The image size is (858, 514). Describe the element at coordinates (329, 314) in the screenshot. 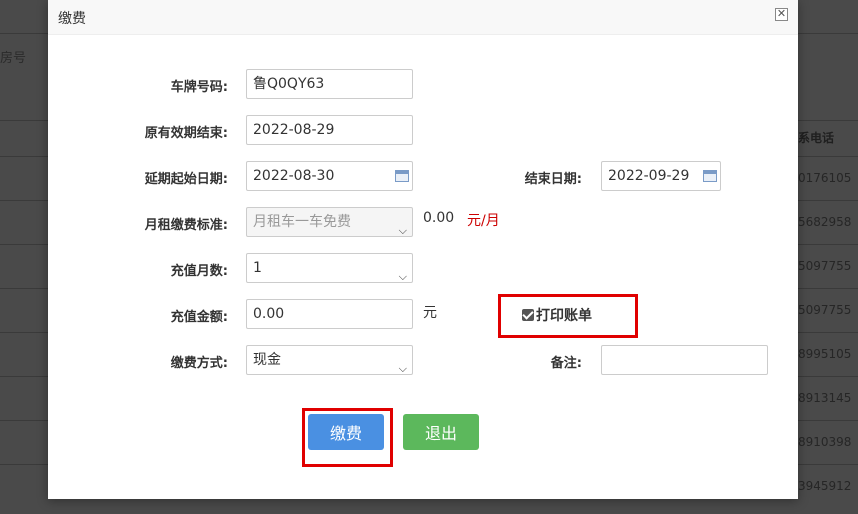

I see `amount-input: 0.00` at that location.